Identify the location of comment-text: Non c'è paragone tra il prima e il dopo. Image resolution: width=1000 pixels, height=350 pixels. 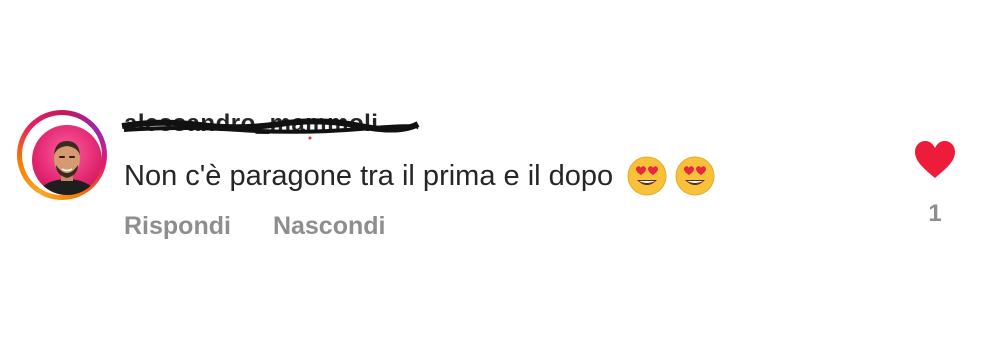
(419, 176).